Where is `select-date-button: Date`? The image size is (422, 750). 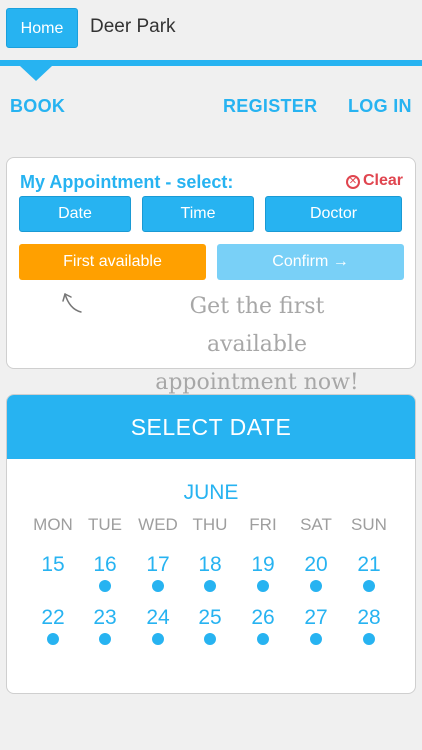
select-date-button: Date is located at coordinates (75, 214).